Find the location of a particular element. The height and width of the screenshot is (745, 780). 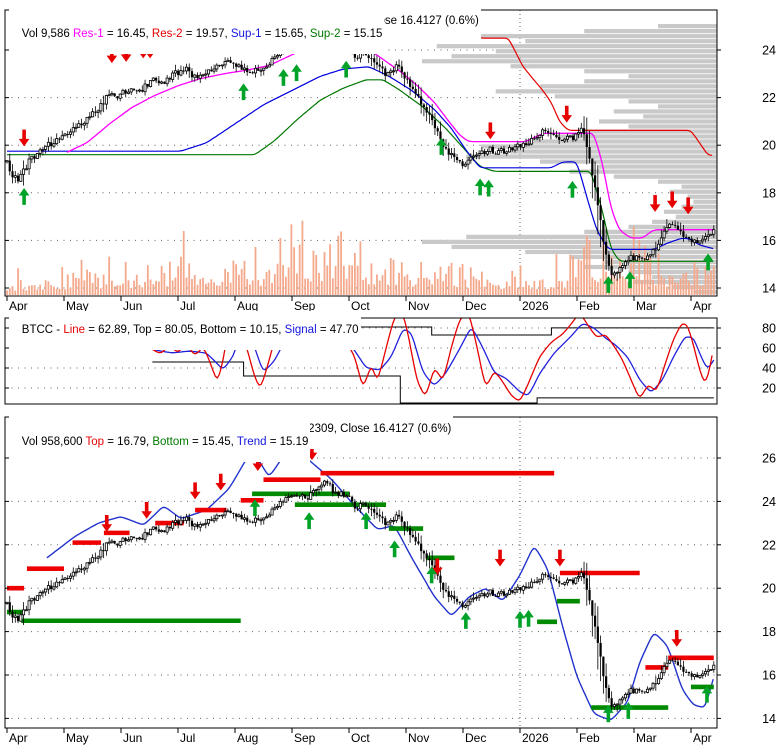

panel3-x-tick-label: Sep is located at coordinates (305, 738).